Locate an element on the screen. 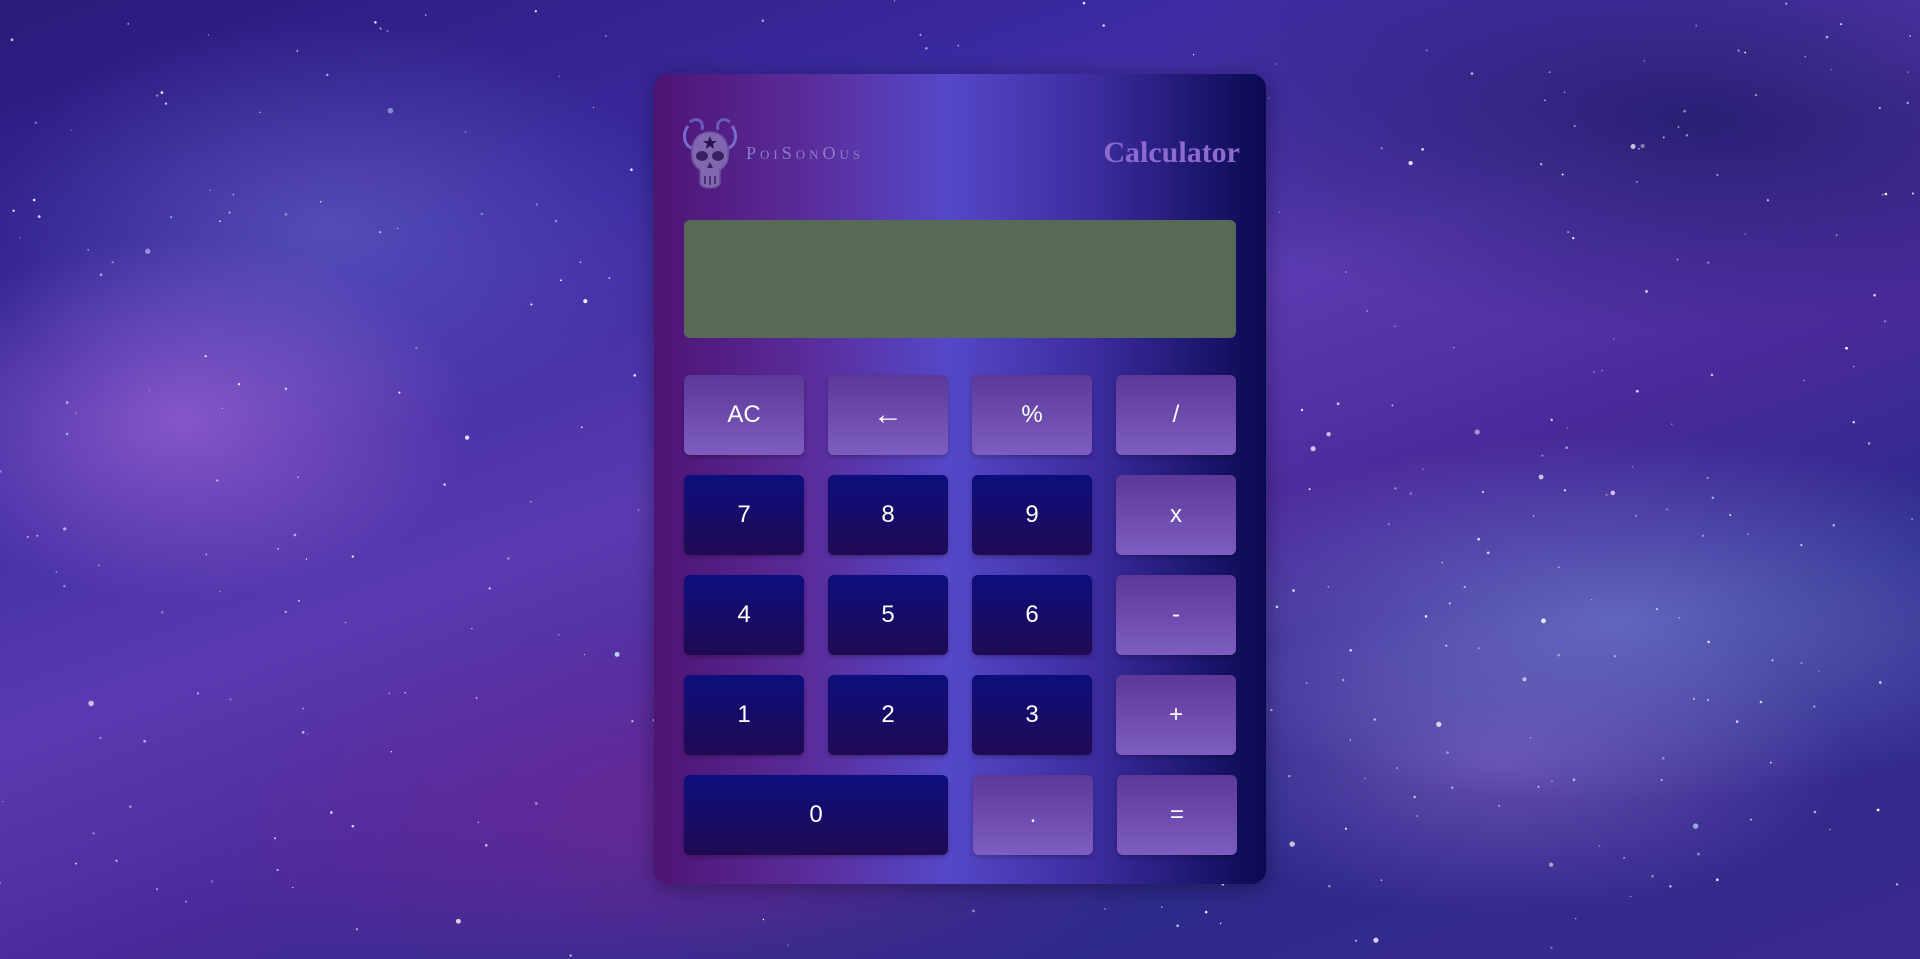  percent-button: % is located at coordinates (1032, 415).